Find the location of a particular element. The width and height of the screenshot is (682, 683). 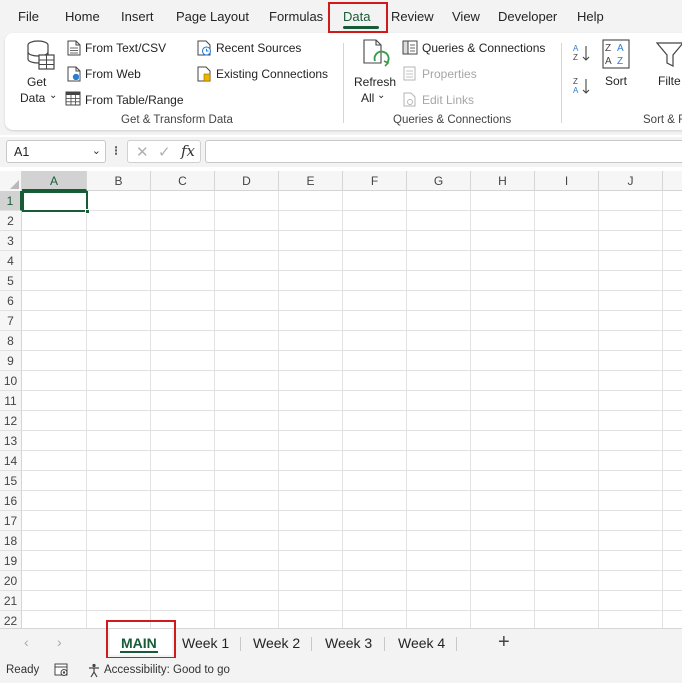

formula-input is located at coordinates (443, 151).